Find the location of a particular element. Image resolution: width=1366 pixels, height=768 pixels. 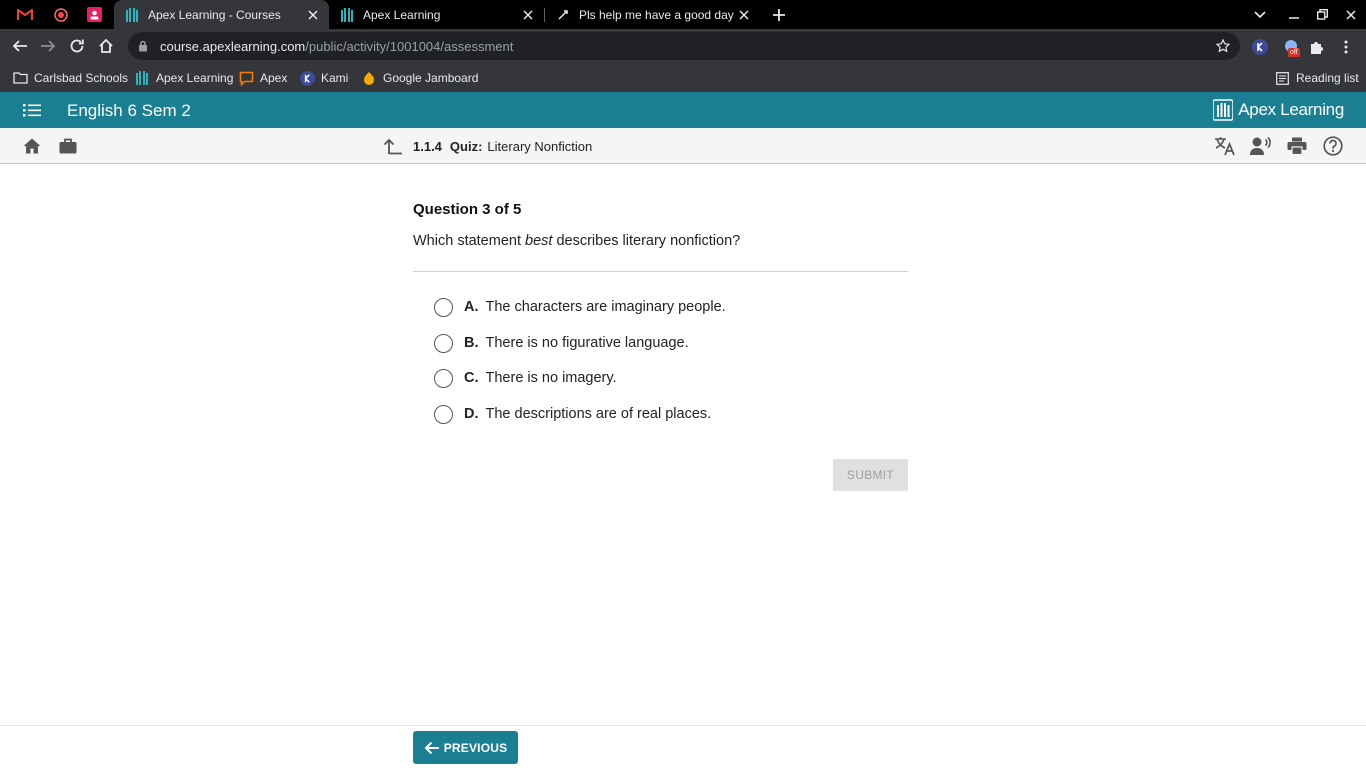

bookmark-carlsbad-schools: Carlsbad Schools is located at coordinates (70, 78).